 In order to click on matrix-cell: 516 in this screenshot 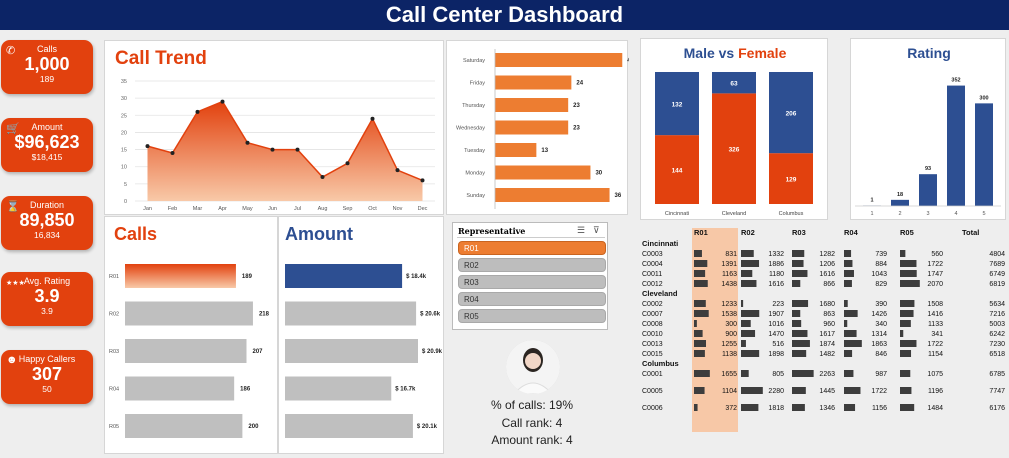, I will do `click(778, 344)`.